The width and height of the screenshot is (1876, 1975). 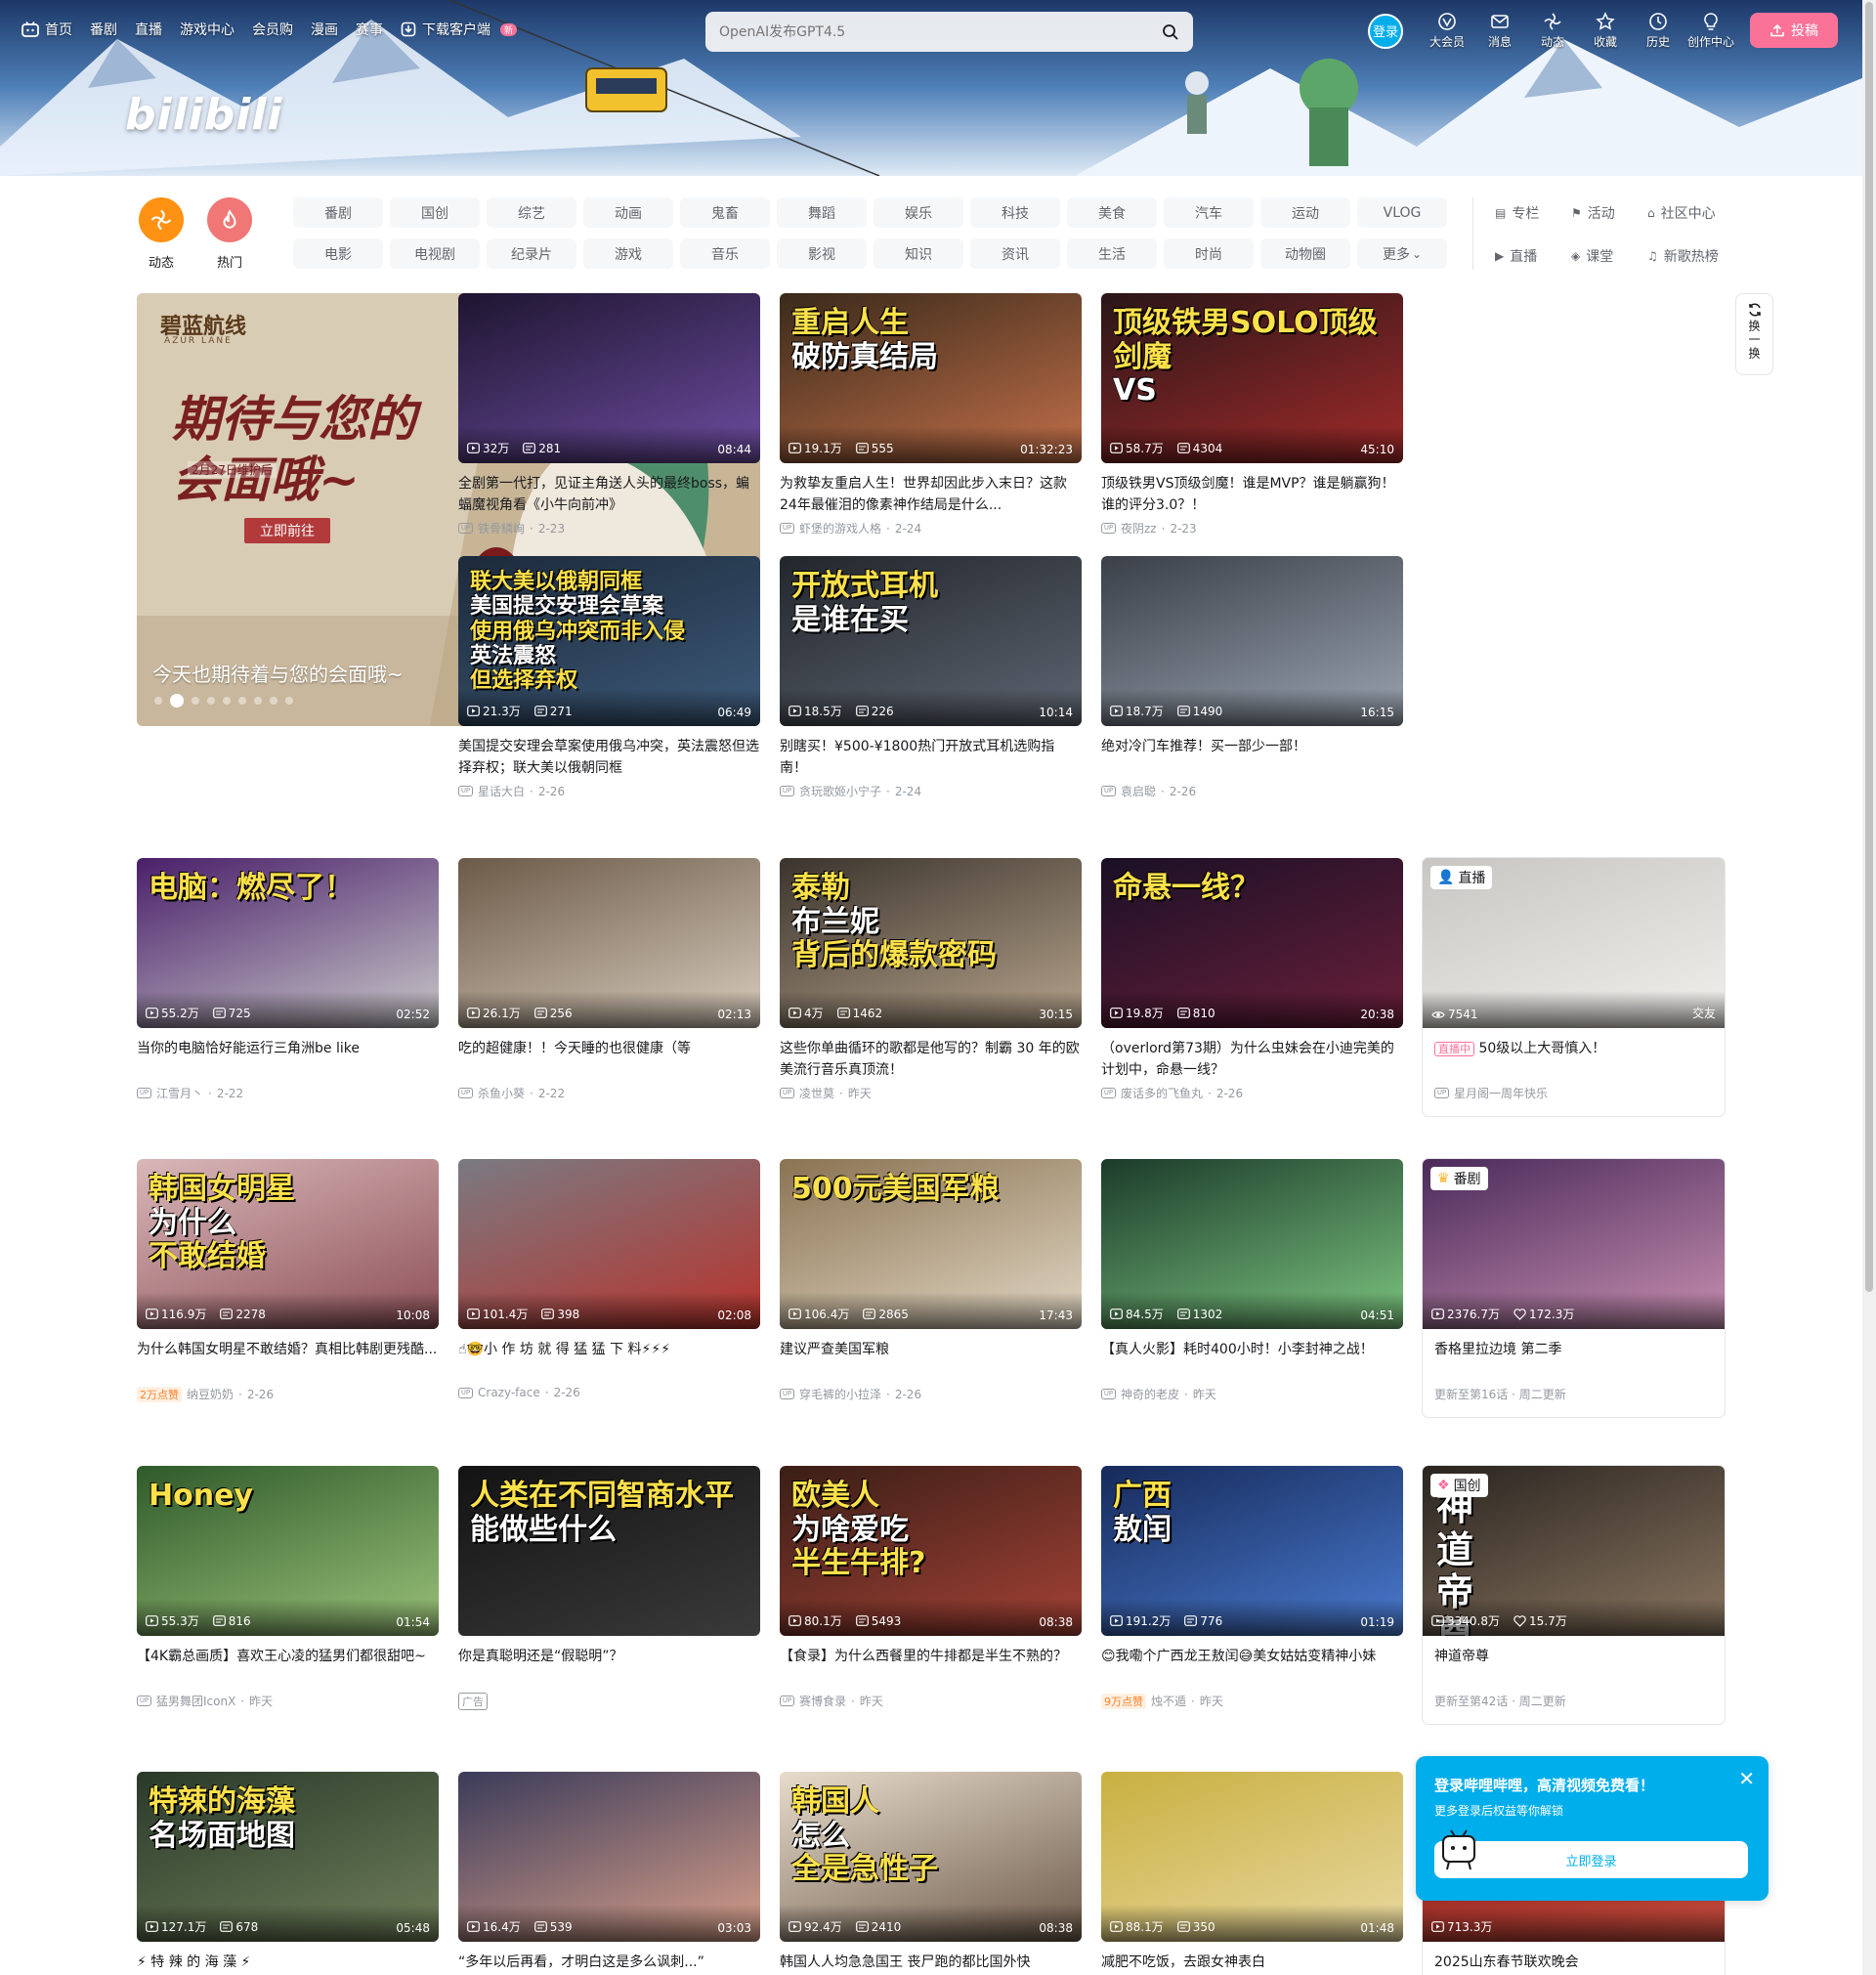 What do you see at coordinates (288, 1668) in the screenshot?
I see `video-title: 【4K霸总画质】喜欢王心凌的猛男们都很甜吧~` at bounding box center [288, 1668].